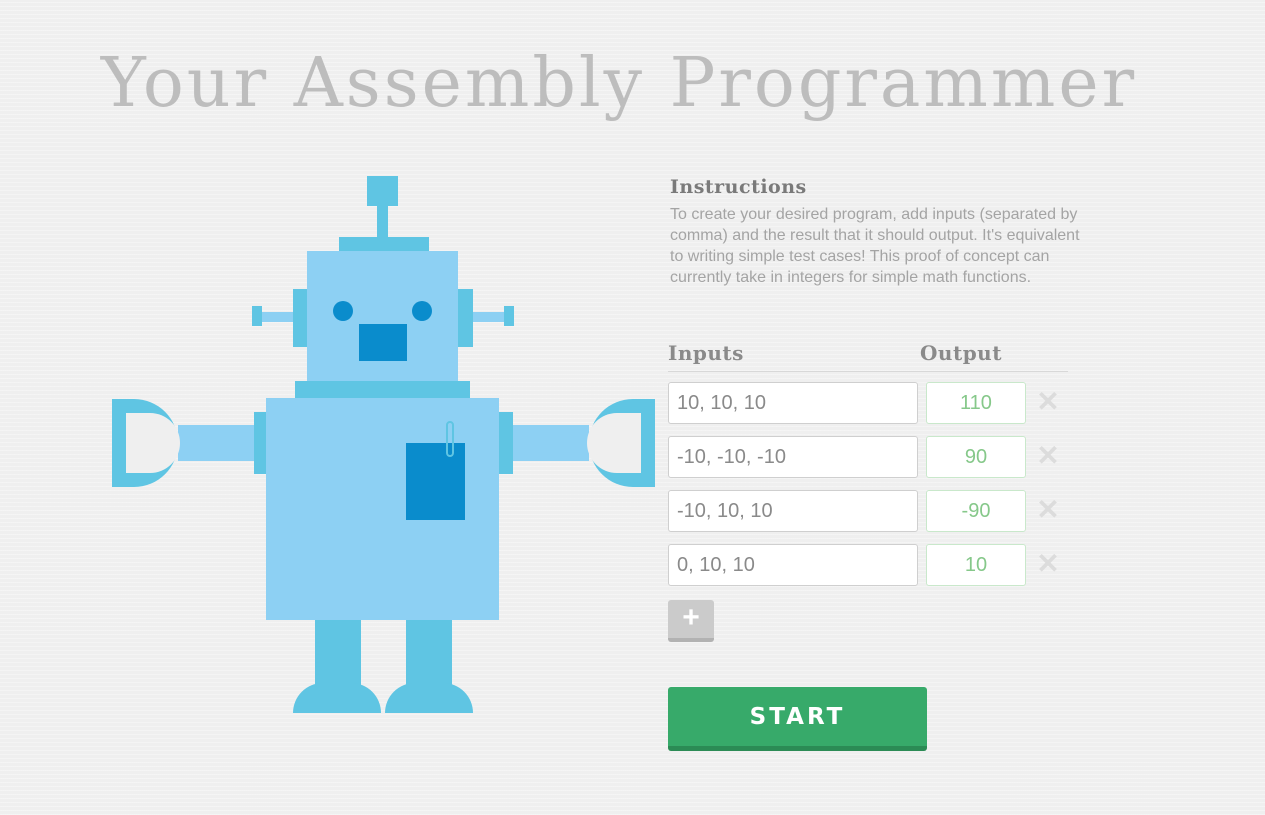 The width and height of the screenshot is (1265, 815). What do you see at coordinates (382, 390) in the screenshot?
I see `robot-neck` at bounding box center [382, 390].